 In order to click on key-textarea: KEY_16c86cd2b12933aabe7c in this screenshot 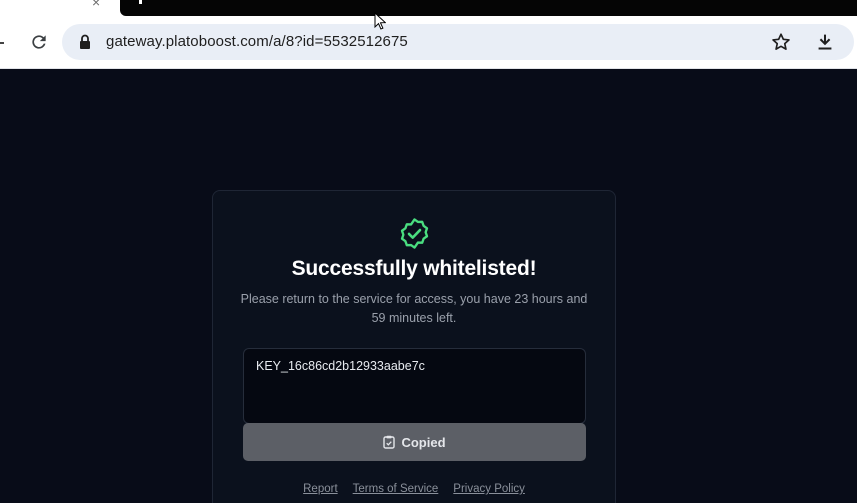, I will do `click(414, 386)`.